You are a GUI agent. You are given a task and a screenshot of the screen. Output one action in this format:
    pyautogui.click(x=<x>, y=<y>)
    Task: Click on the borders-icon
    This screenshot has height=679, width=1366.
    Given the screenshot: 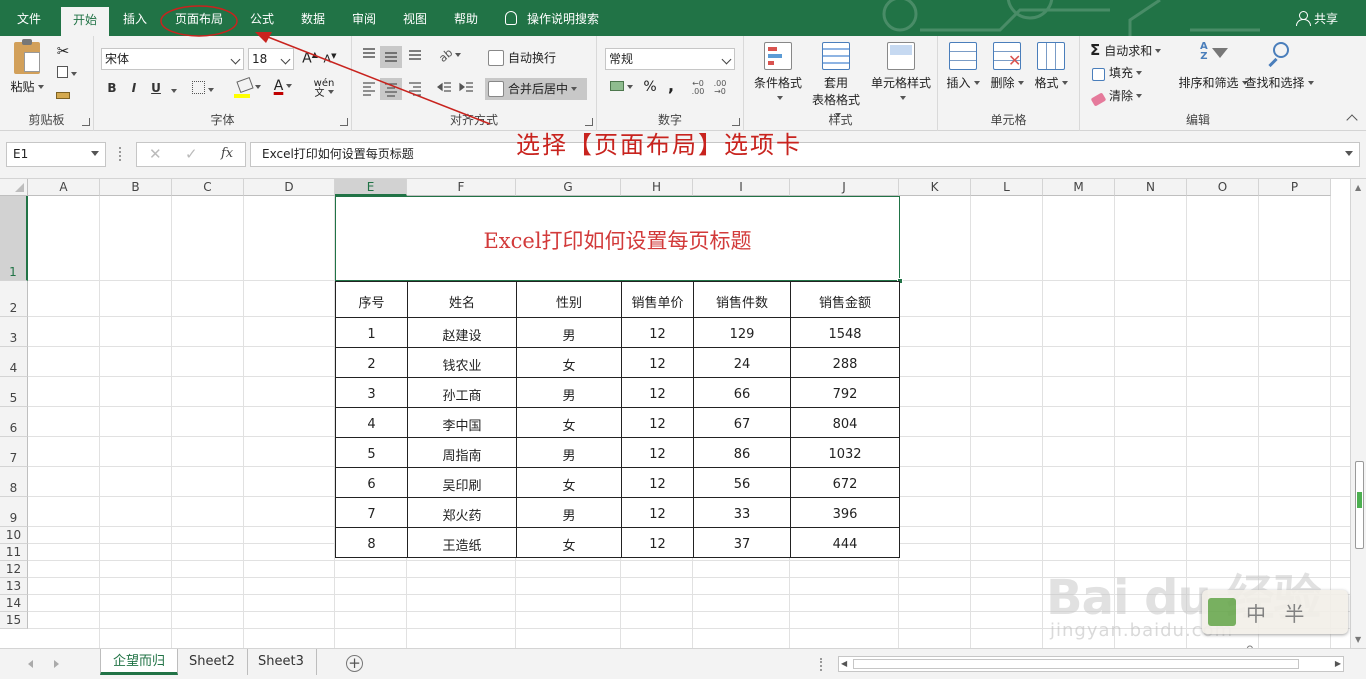 What is the action you would take?
    pyautogui.click(x=203, y=89)
    